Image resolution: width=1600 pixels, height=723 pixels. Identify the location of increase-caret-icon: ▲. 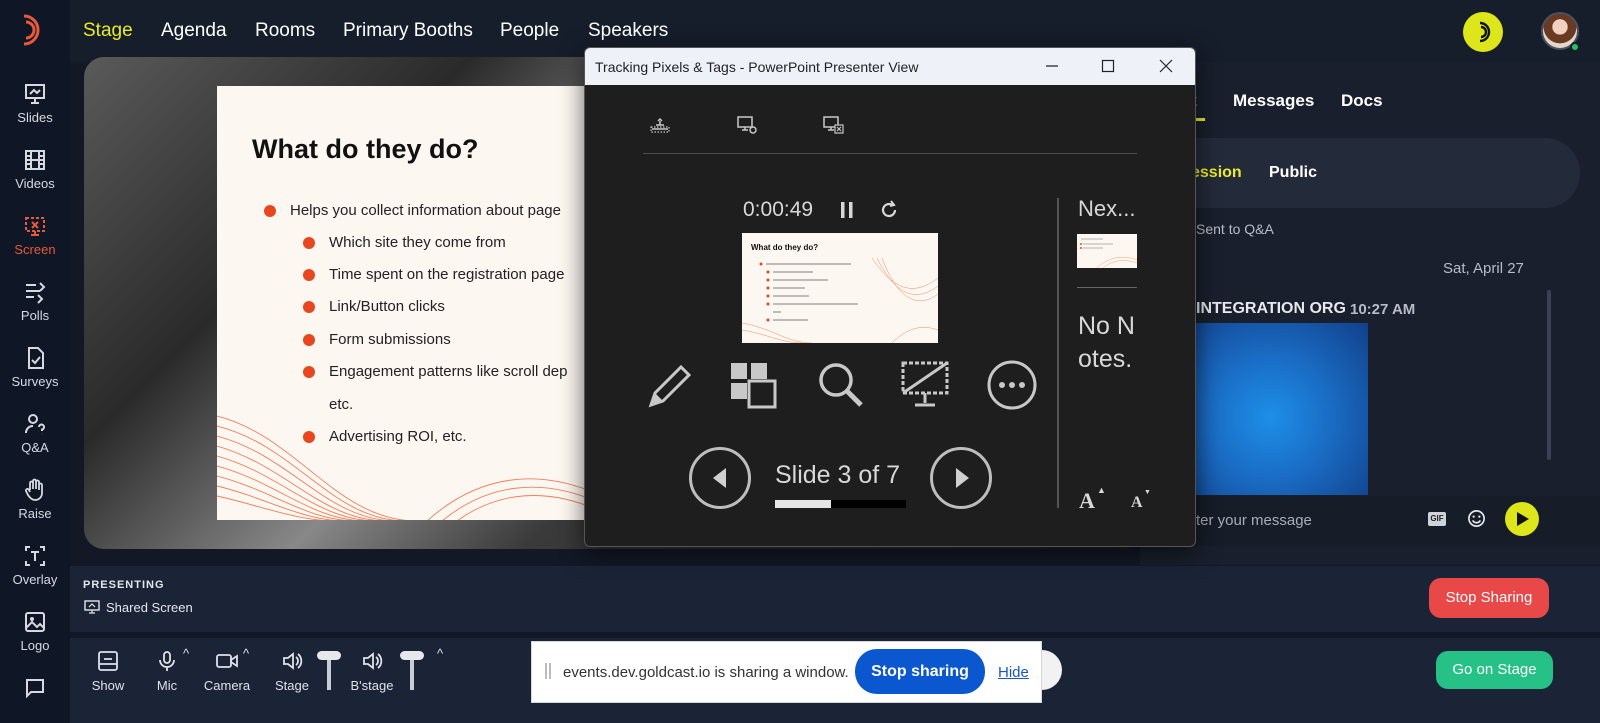
(1101, 490).